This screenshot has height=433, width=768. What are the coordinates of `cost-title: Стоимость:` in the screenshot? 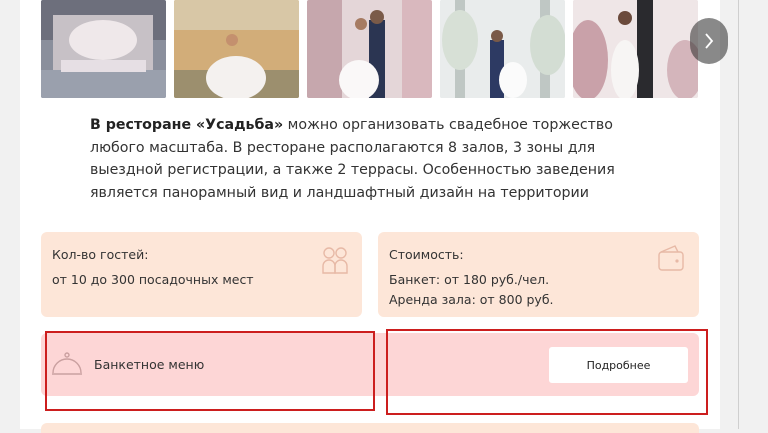 It's located at (426, 254).